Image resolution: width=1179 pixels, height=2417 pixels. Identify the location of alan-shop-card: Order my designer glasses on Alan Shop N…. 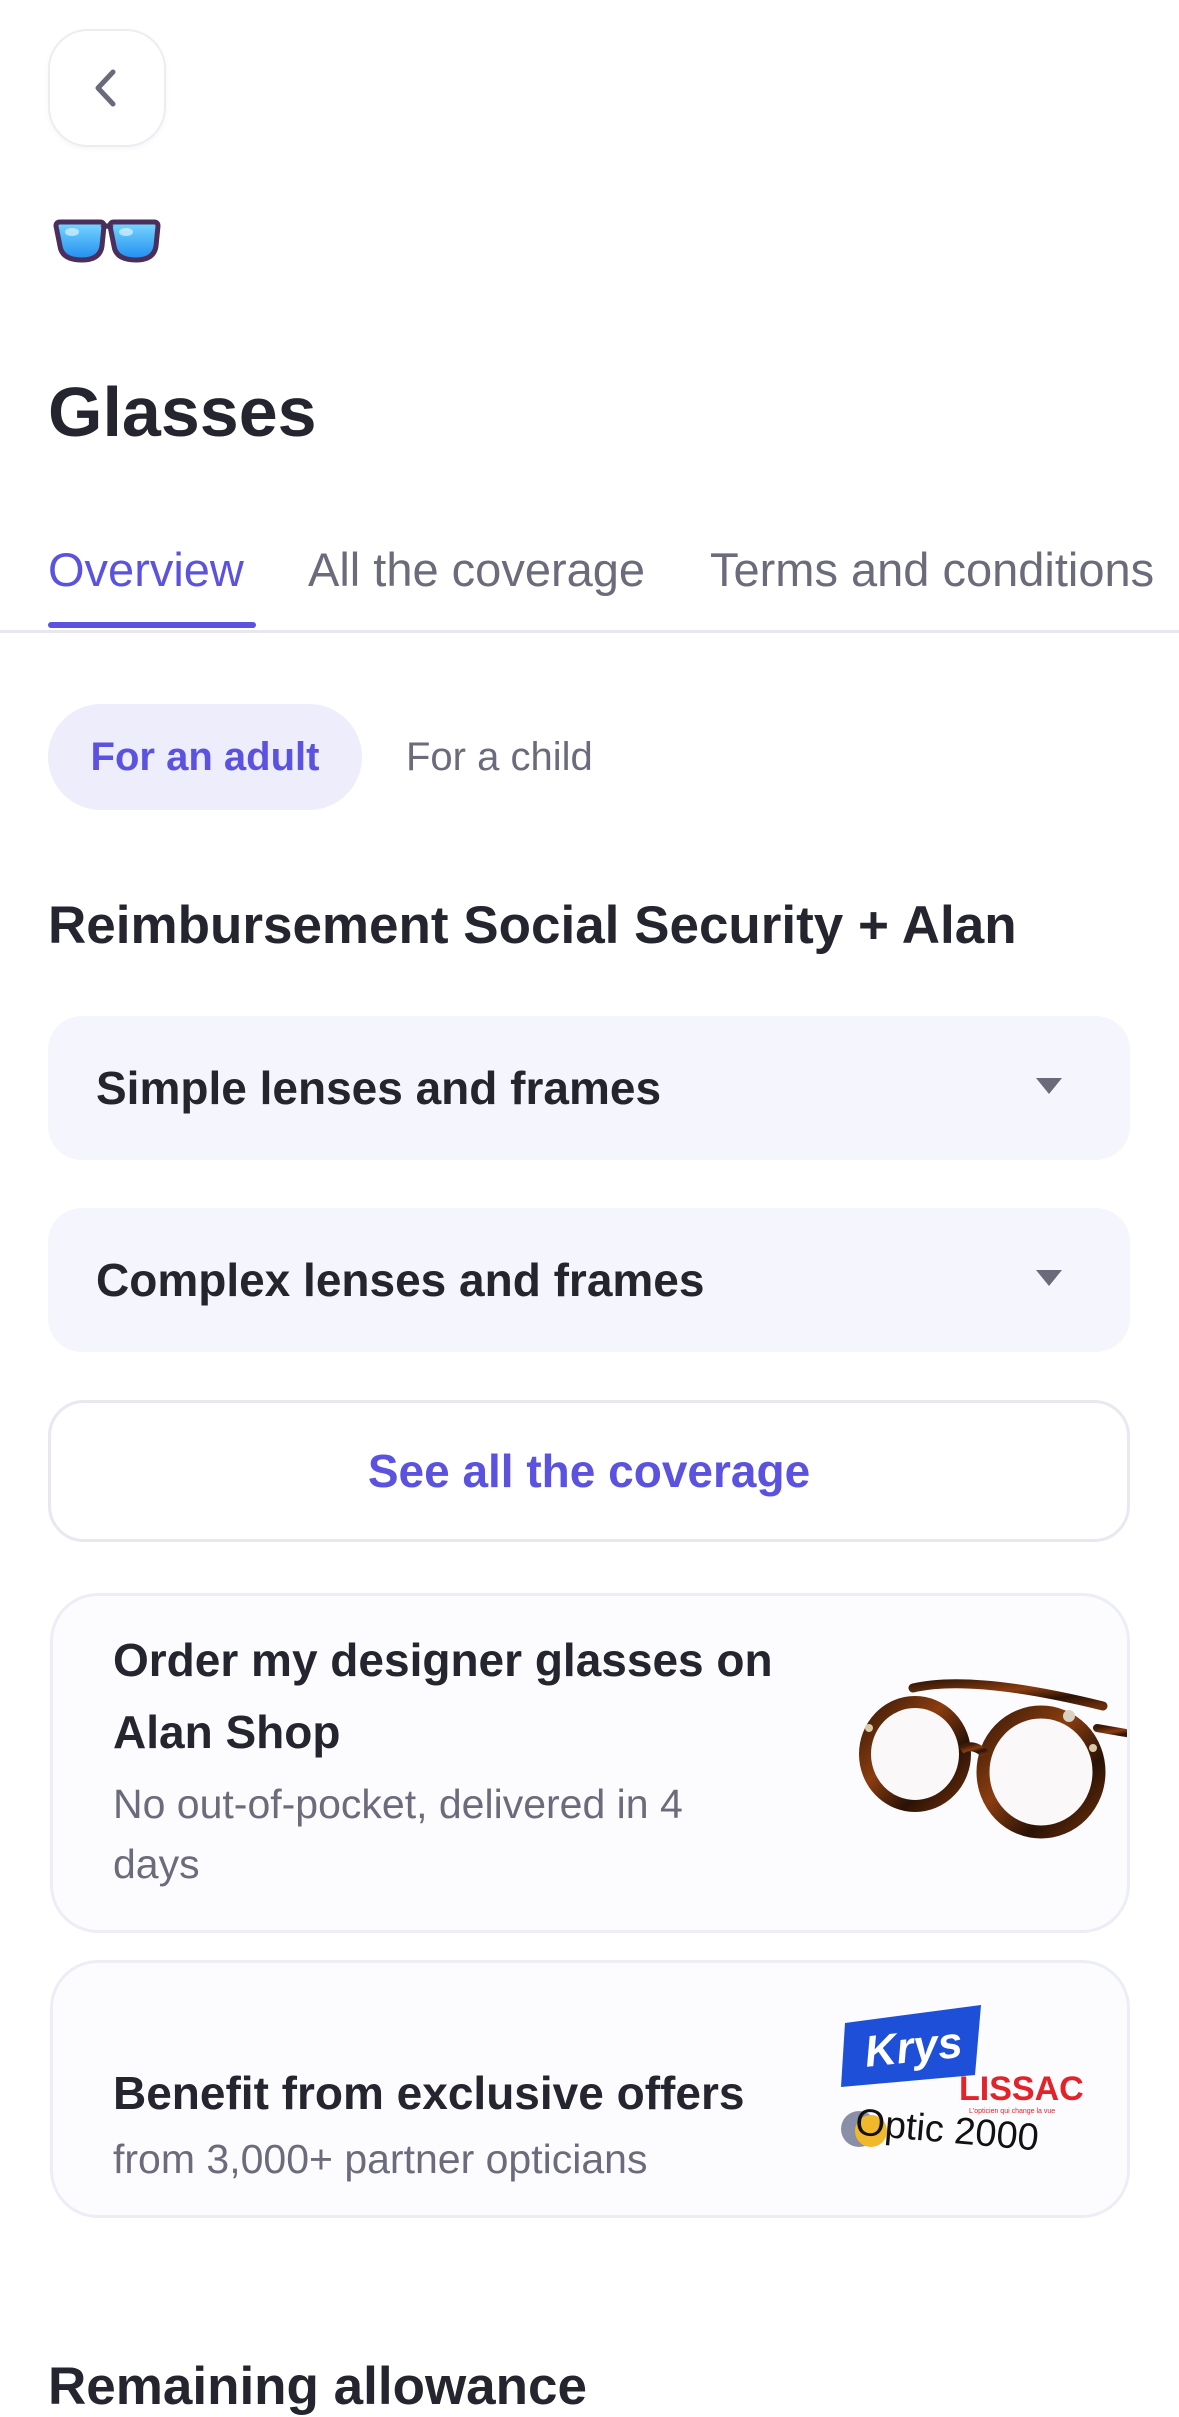
(590, 1763).